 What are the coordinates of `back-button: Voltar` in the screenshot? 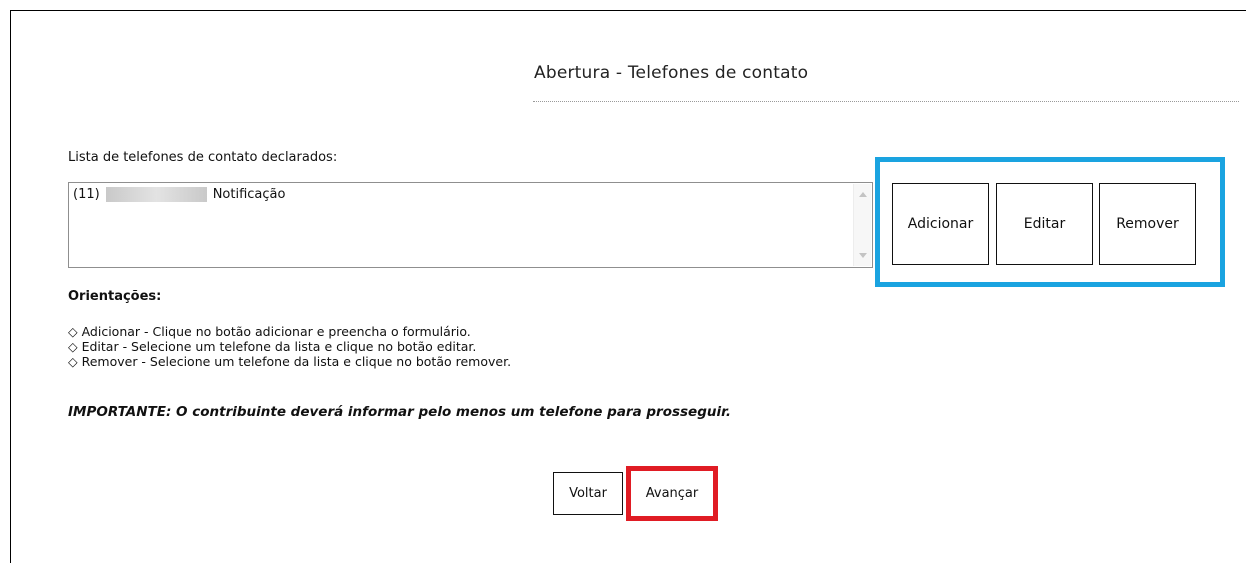 It's located at (588, 493).